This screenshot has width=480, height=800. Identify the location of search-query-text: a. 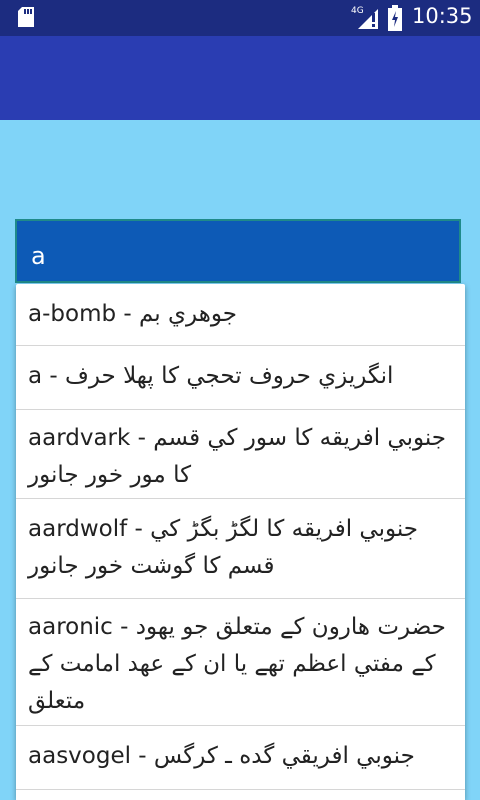
(38, 256).